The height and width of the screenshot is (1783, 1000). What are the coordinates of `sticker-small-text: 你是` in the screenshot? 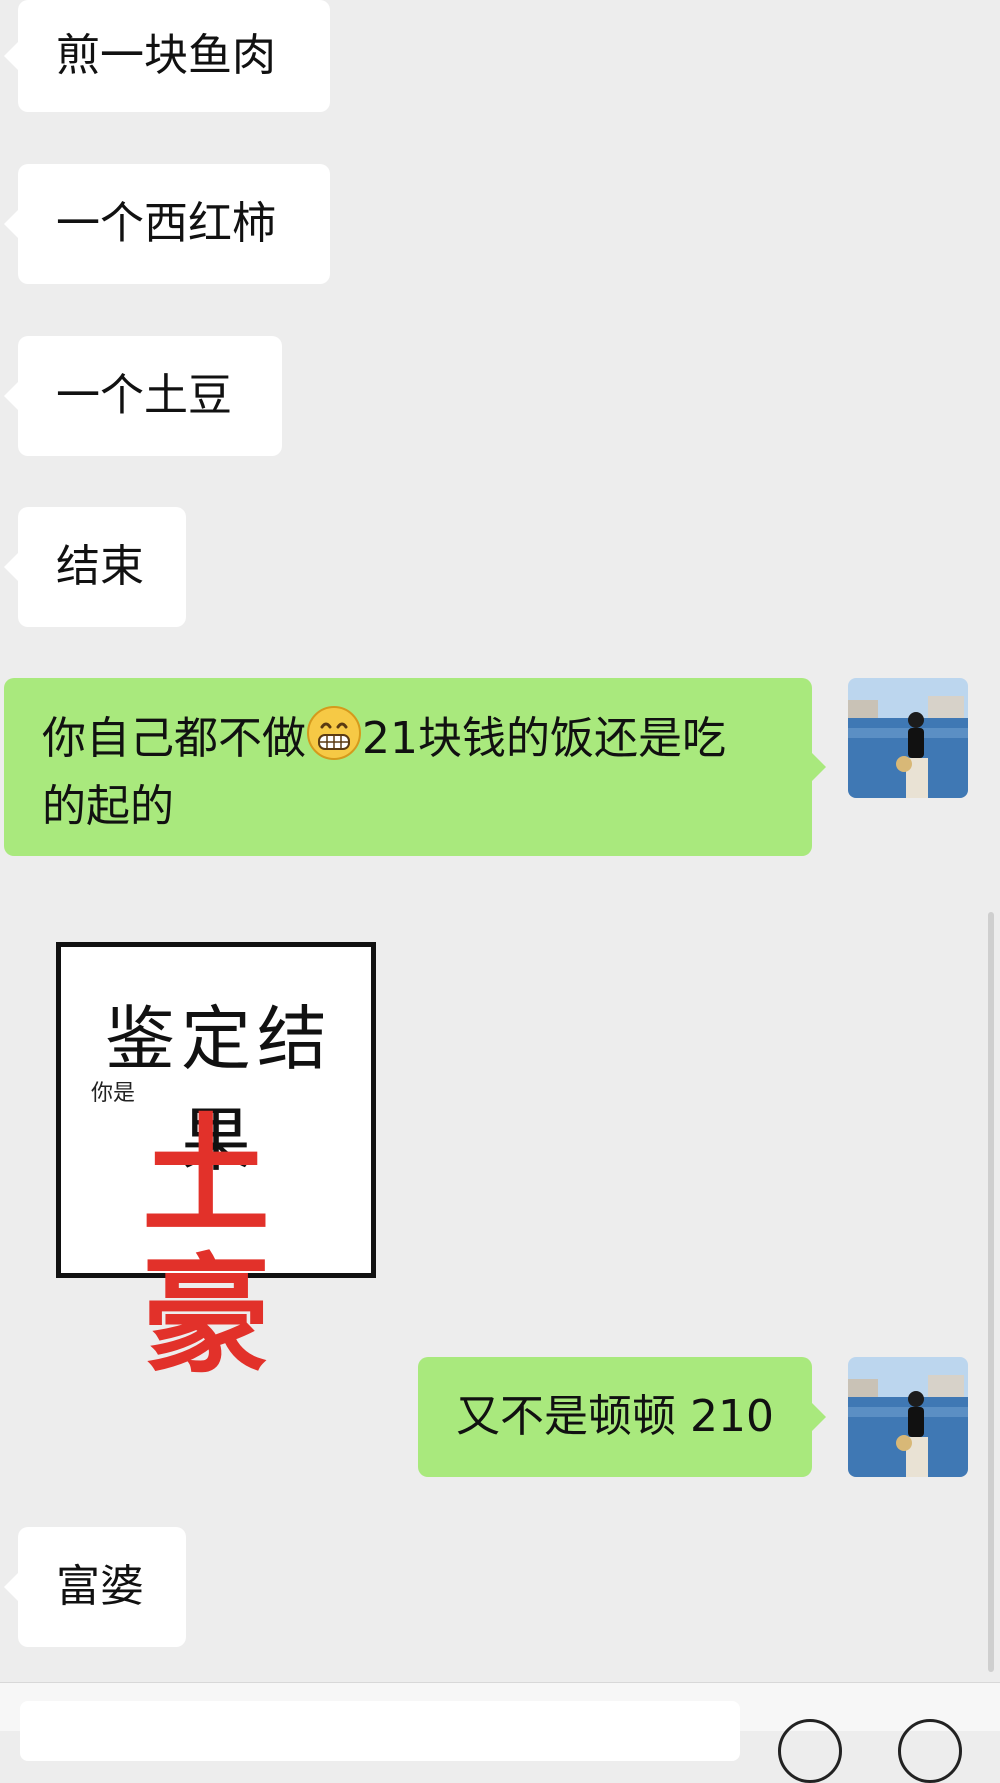 It's located at (113, 1093).